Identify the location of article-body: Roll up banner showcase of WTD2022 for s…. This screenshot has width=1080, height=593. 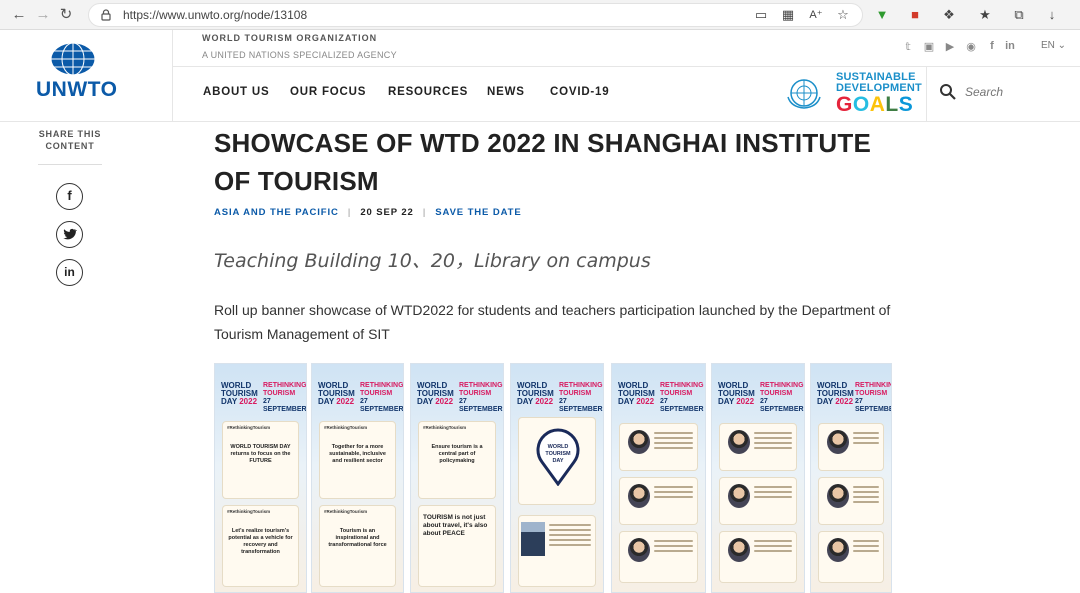
(552, 322).